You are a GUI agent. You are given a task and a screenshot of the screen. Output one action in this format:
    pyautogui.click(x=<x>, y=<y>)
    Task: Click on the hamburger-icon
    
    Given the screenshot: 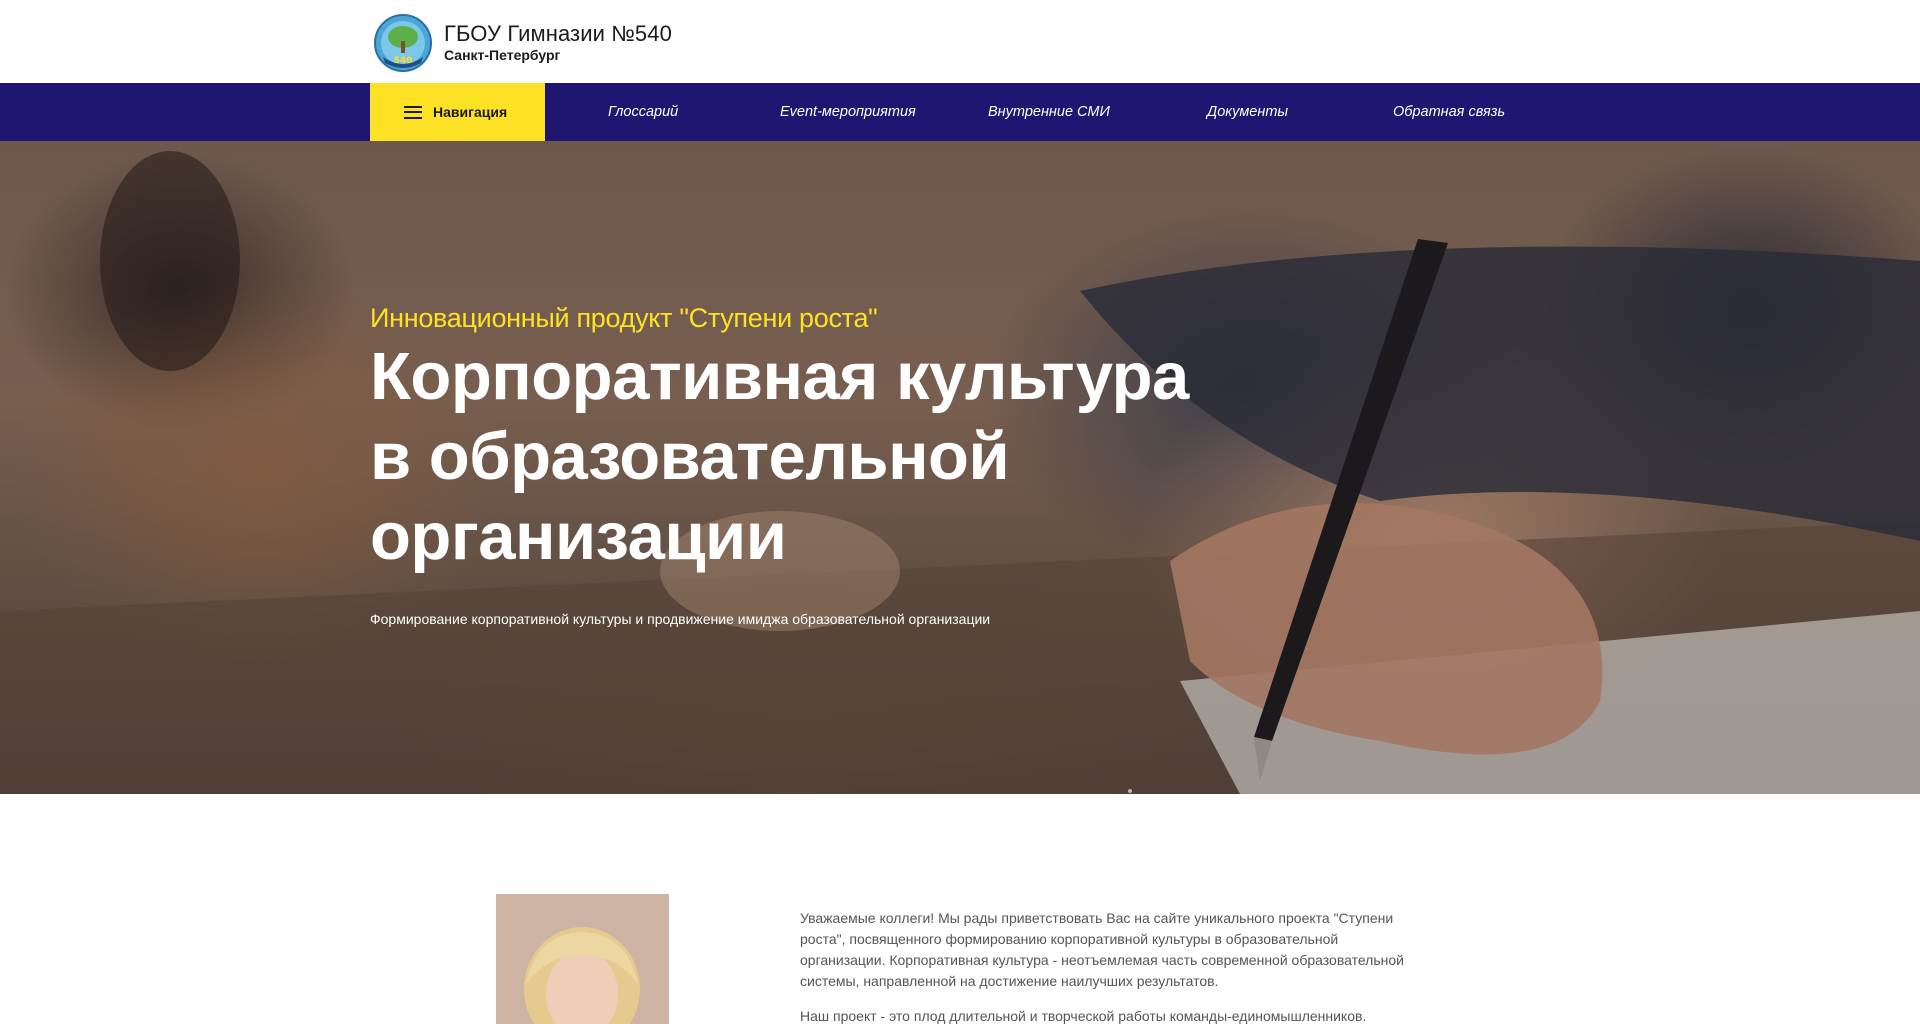 What is the action you would take?
    pyautogui.click(x=413, y=112)
    